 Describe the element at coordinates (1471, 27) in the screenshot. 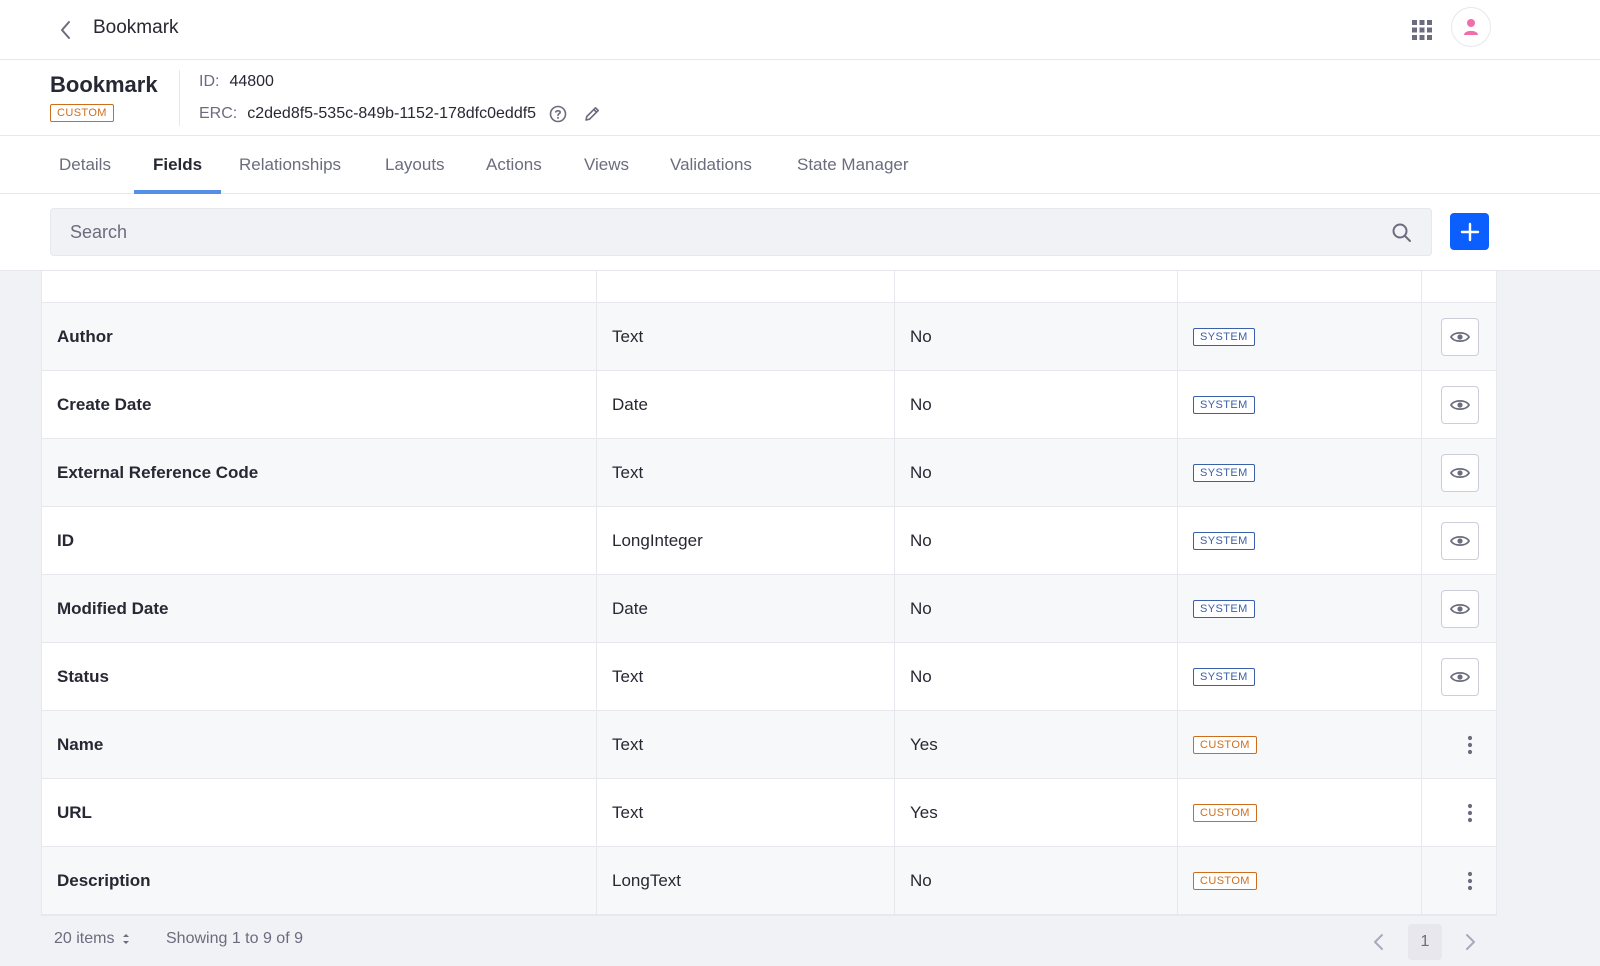

I see `user-avatar-button` at that location.